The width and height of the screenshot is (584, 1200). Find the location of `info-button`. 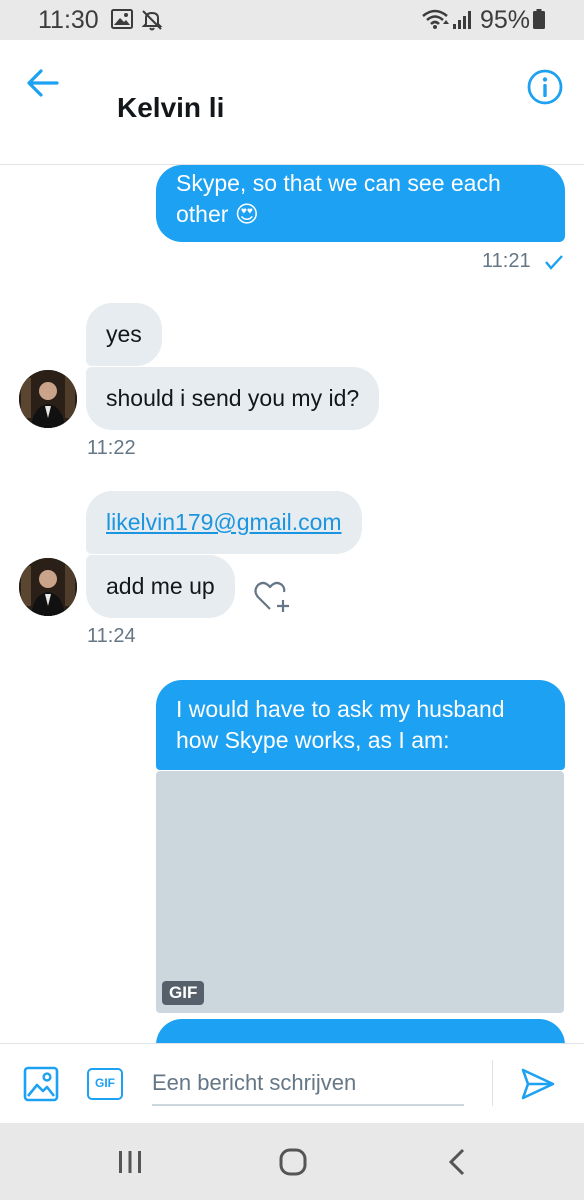

info-button is located at coordinates (545, 87).